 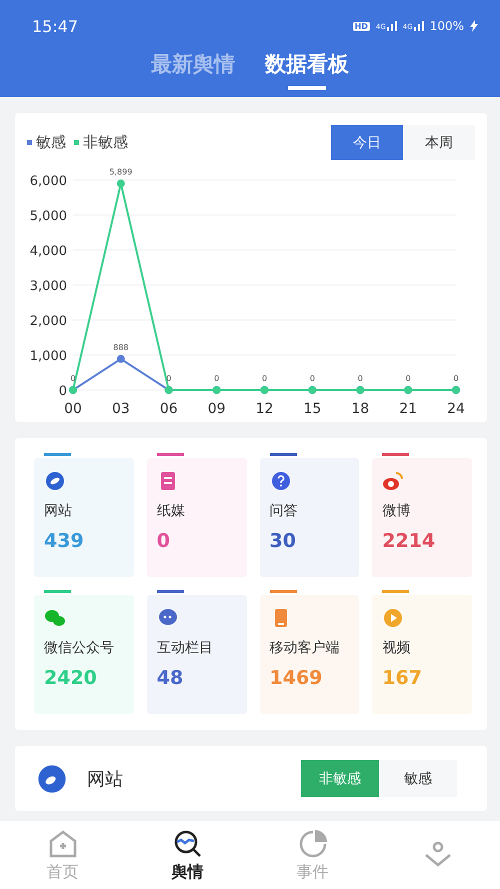 What do you see at coordinates (439, 142) in the screenshot?
I see `range-tab: 本周` at bounding box center [439, 142].